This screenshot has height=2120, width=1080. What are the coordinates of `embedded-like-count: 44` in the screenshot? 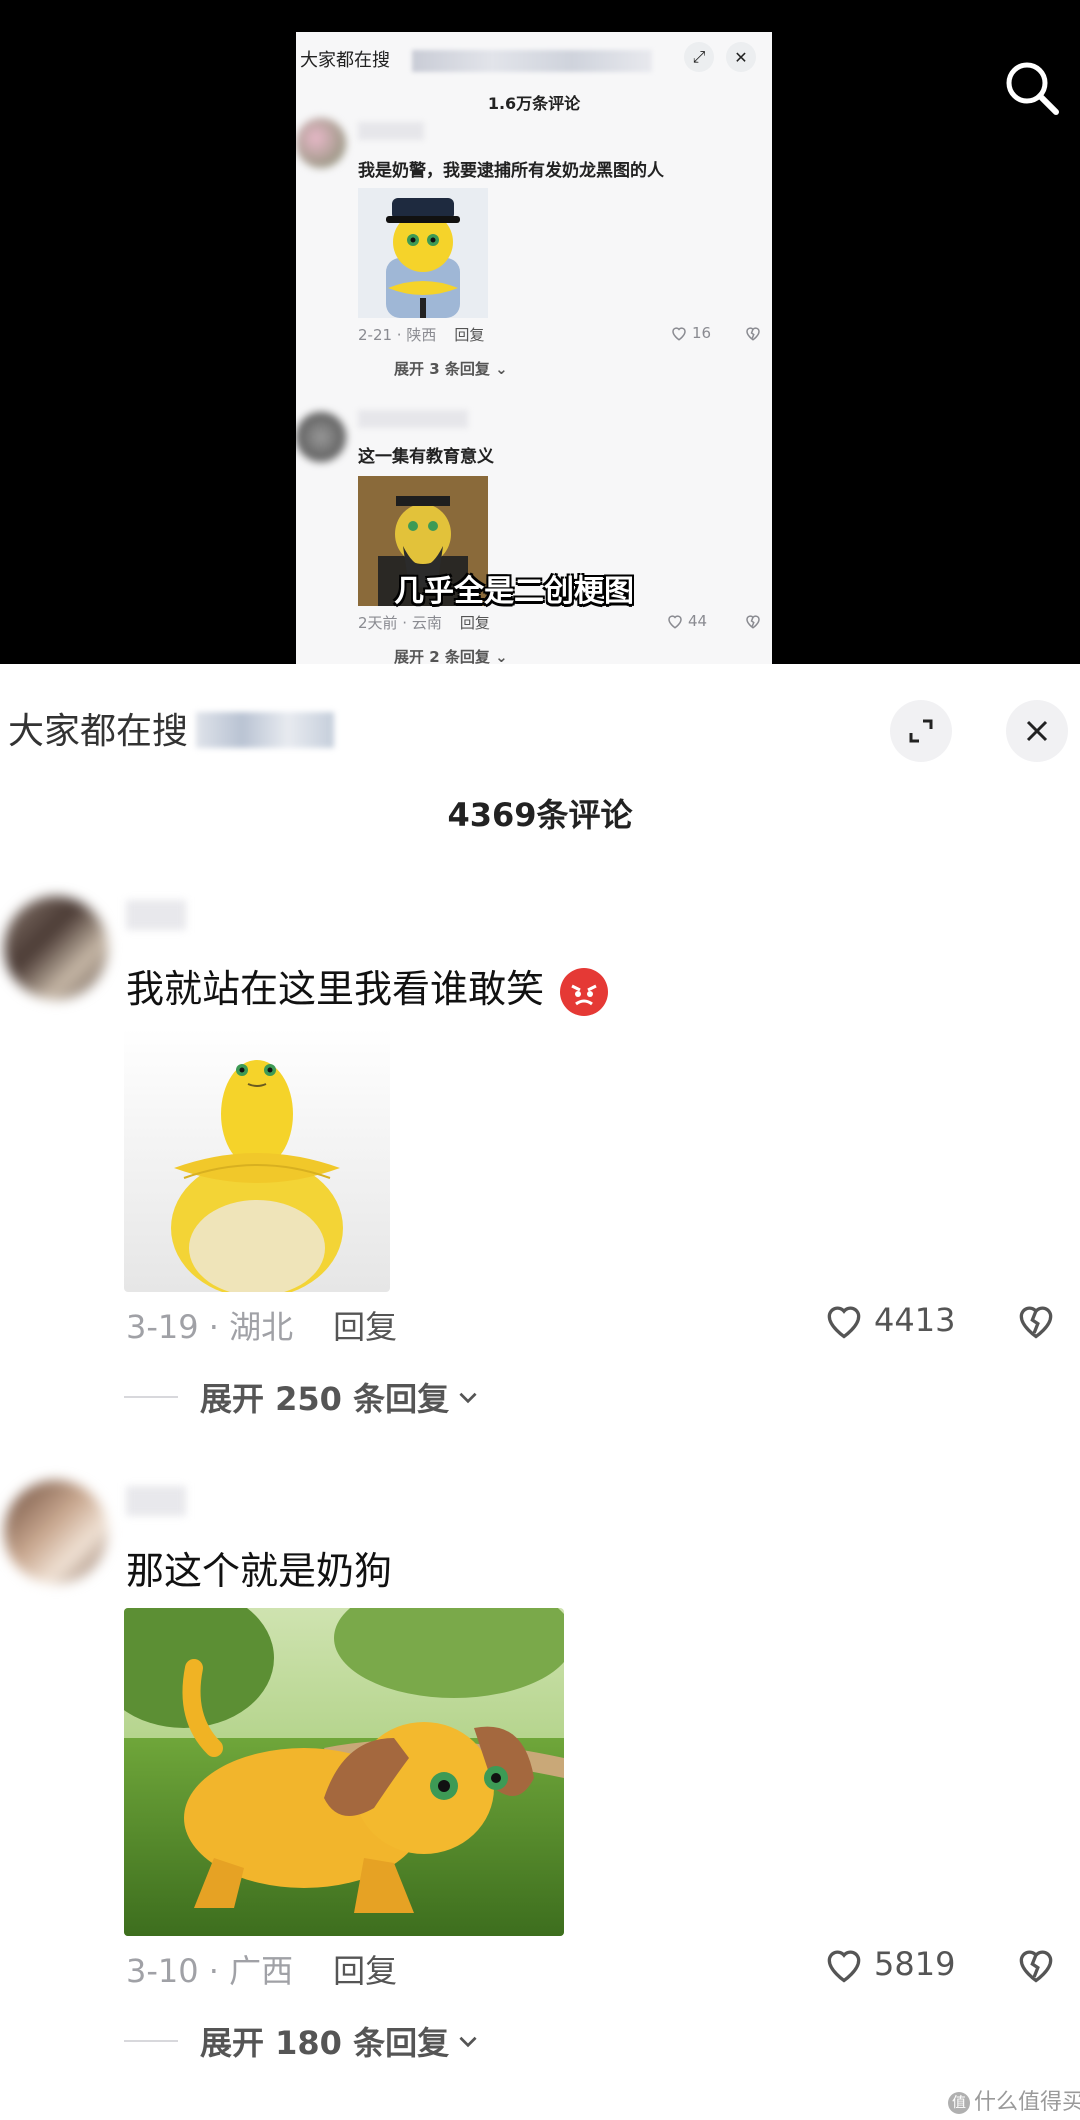 It's located at (698, 621).